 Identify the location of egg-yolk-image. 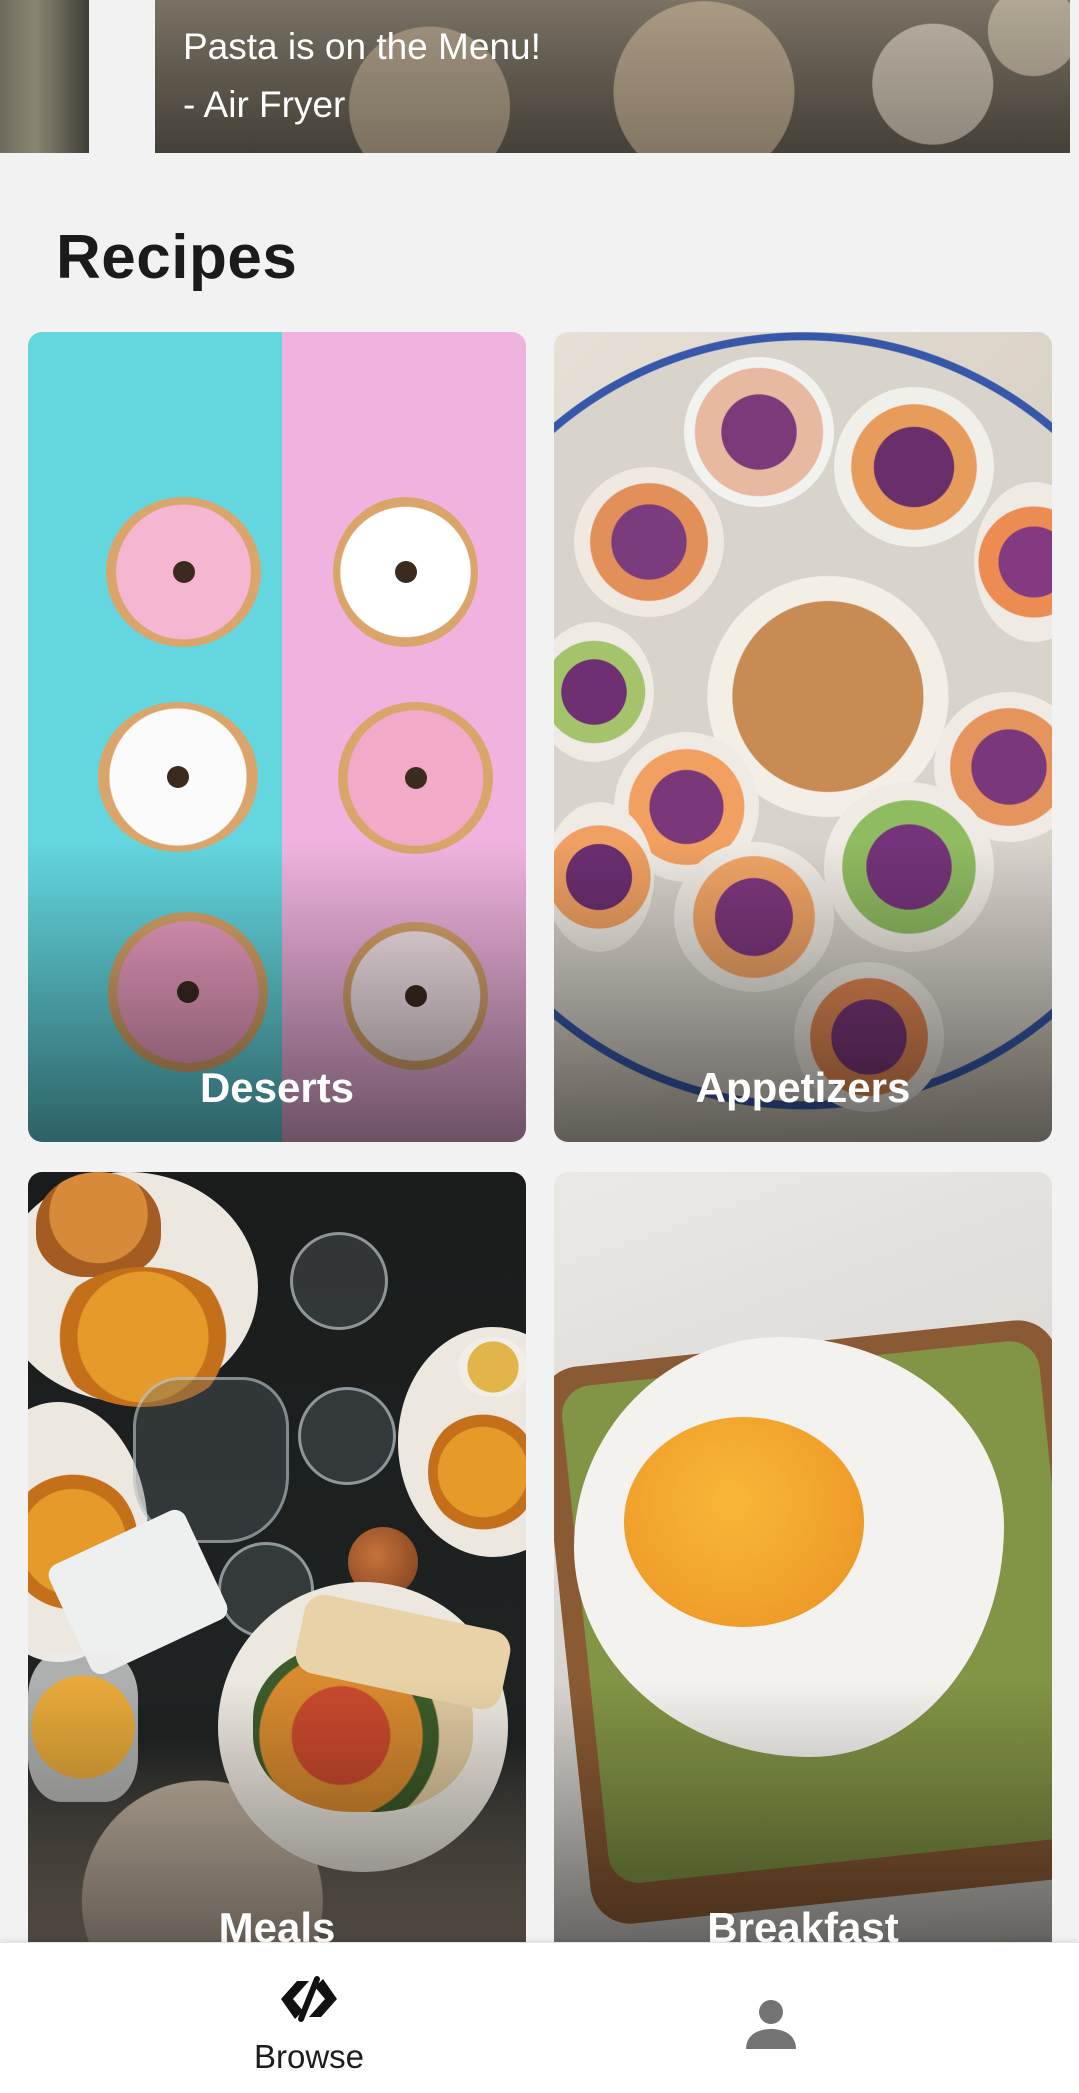
(744, 1522).